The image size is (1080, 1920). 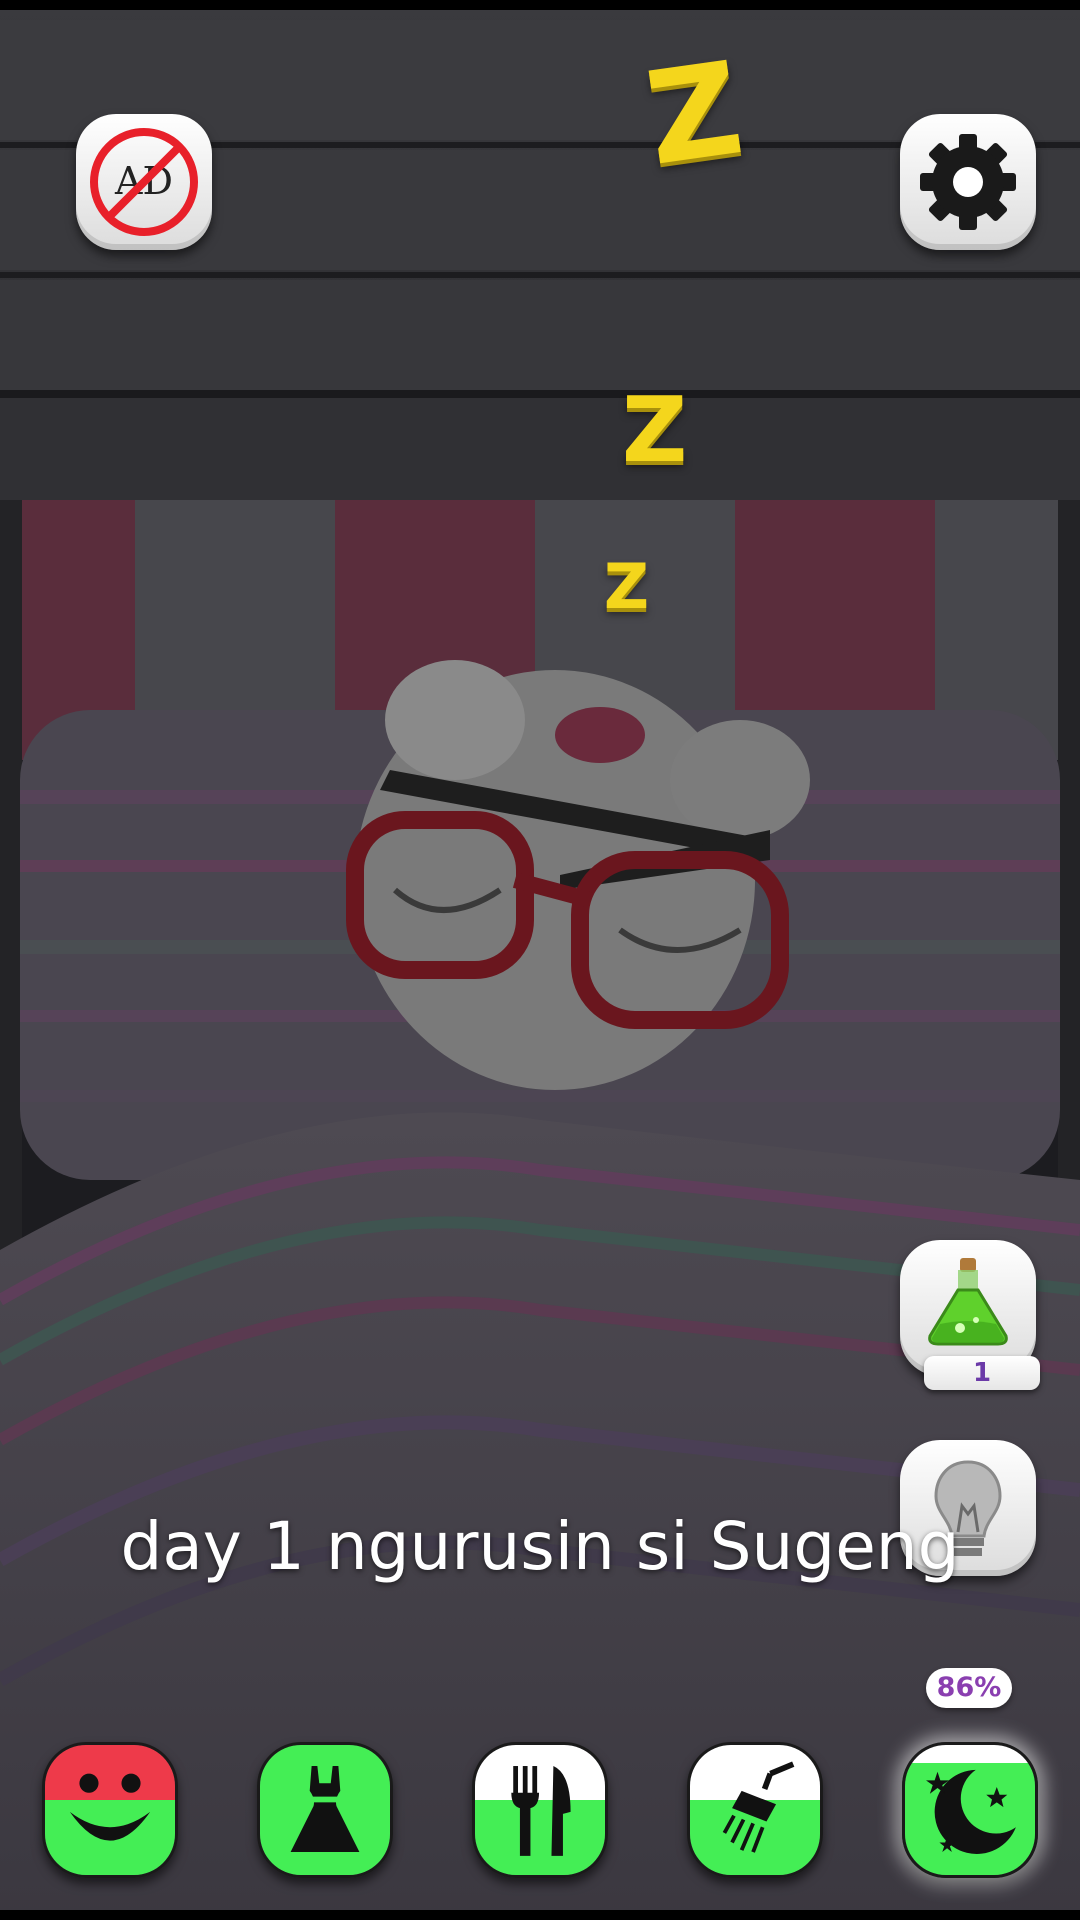 What do you see at coordinates (655, 430) in the screenshot?
I see `sleep-z-medium: Z` at bounding box center [655, 430].